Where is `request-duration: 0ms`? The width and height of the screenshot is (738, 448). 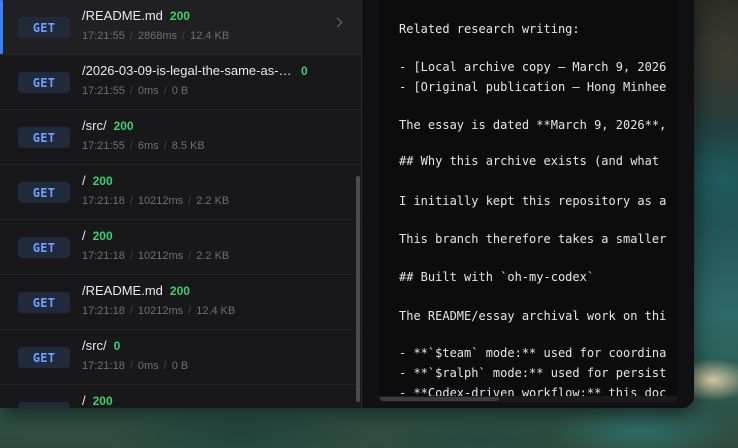 request-duration: 0ms is located at coordinates (148, 91).